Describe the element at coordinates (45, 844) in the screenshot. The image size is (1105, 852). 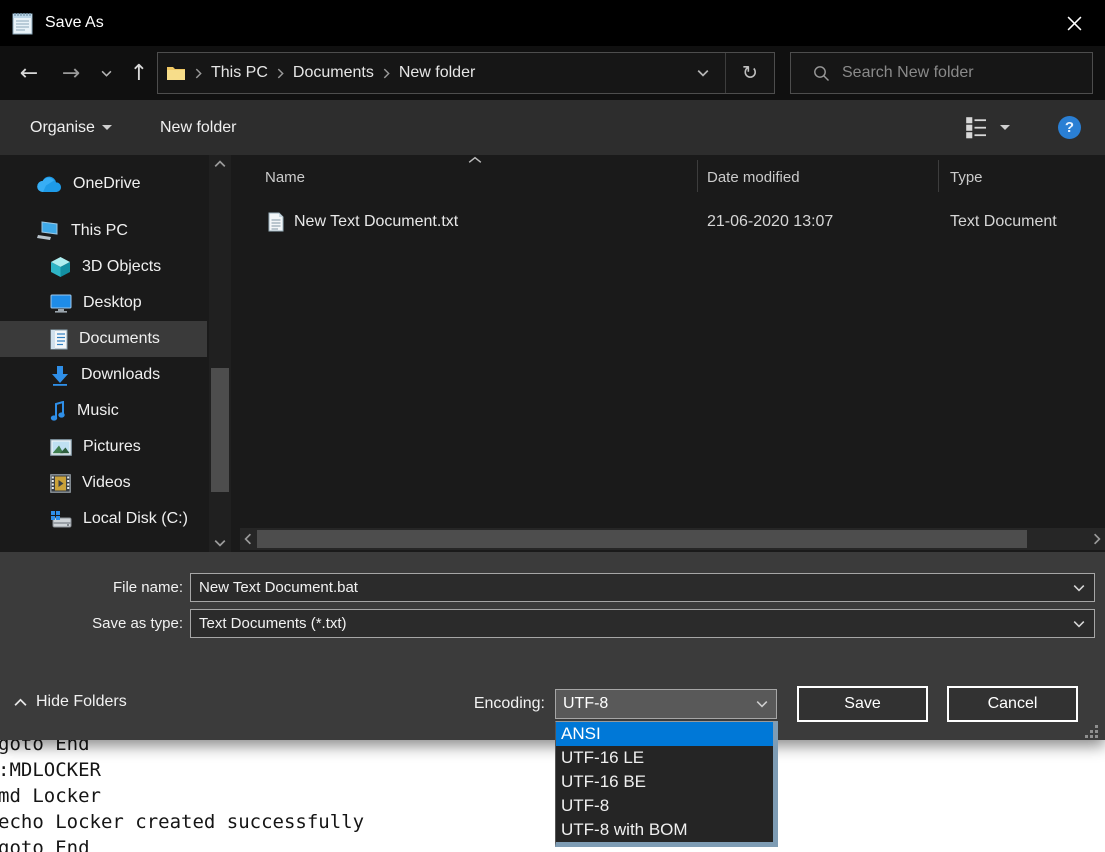
I see `batch-line: goto End` at that location.